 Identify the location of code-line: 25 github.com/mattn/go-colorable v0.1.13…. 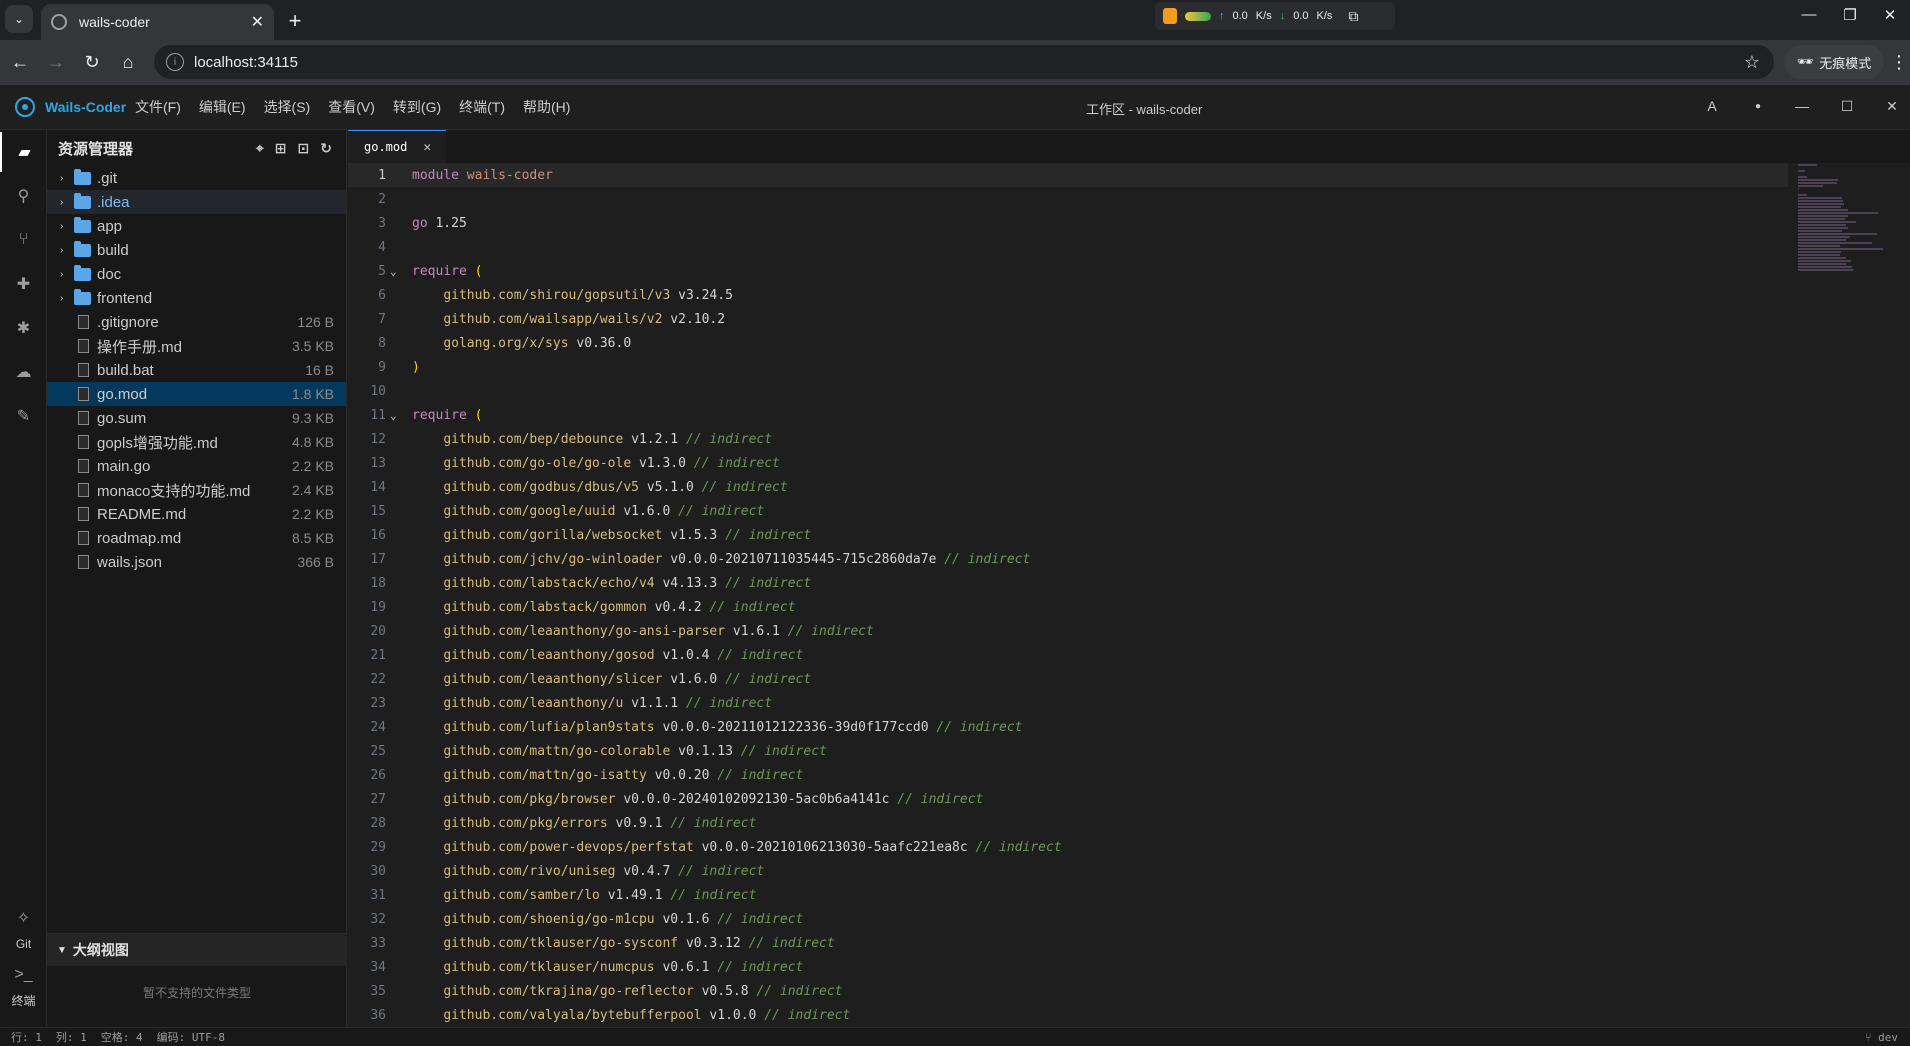
(1068, 751).